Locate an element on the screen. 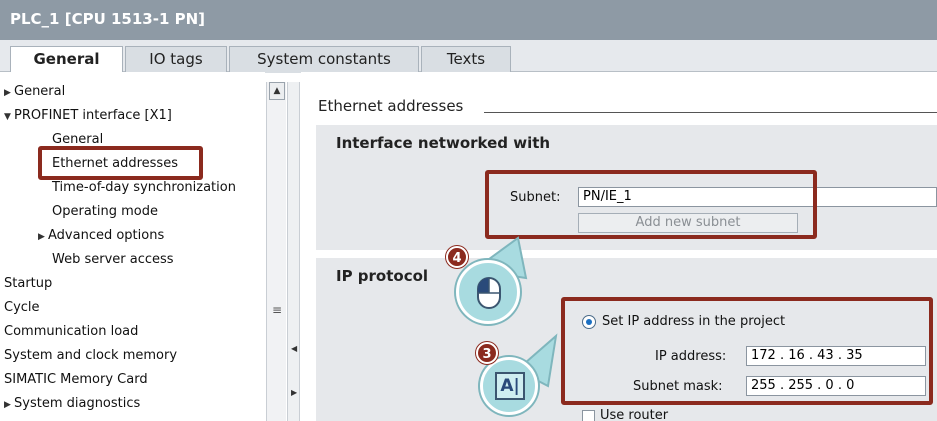 The height and width of the screenshot is (421, 937). callout-tails is located at coordinates (514, 312).